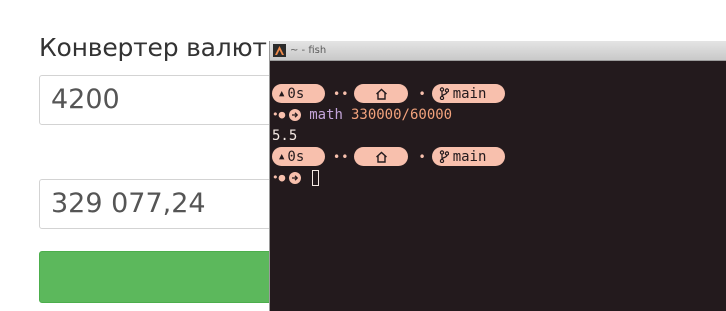 Image resolution: width=726 pixels, height=311 pixels. What do you see at coordinates (285, 135) in the screenshot?
I see `command-output: 5.5` at bounding box center [285, 135].